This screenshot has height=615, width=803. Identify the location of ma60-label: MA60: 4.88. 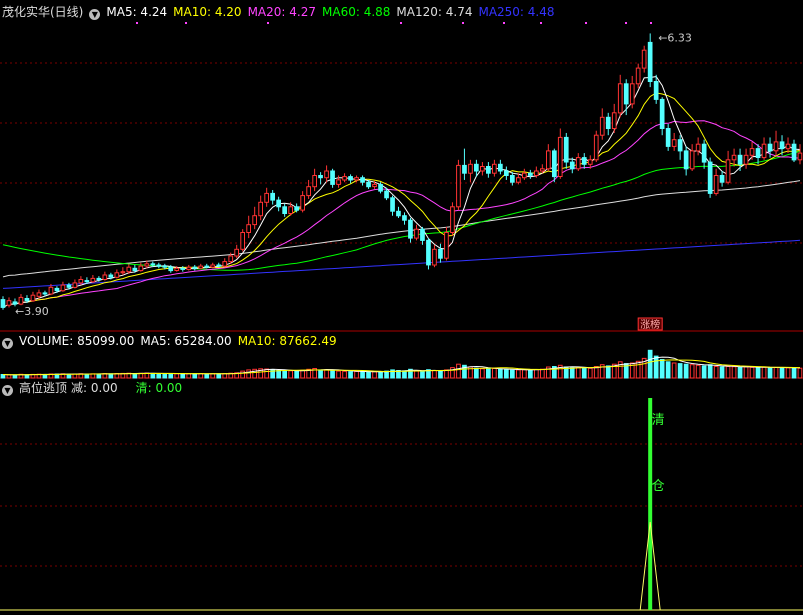
(356, 12).